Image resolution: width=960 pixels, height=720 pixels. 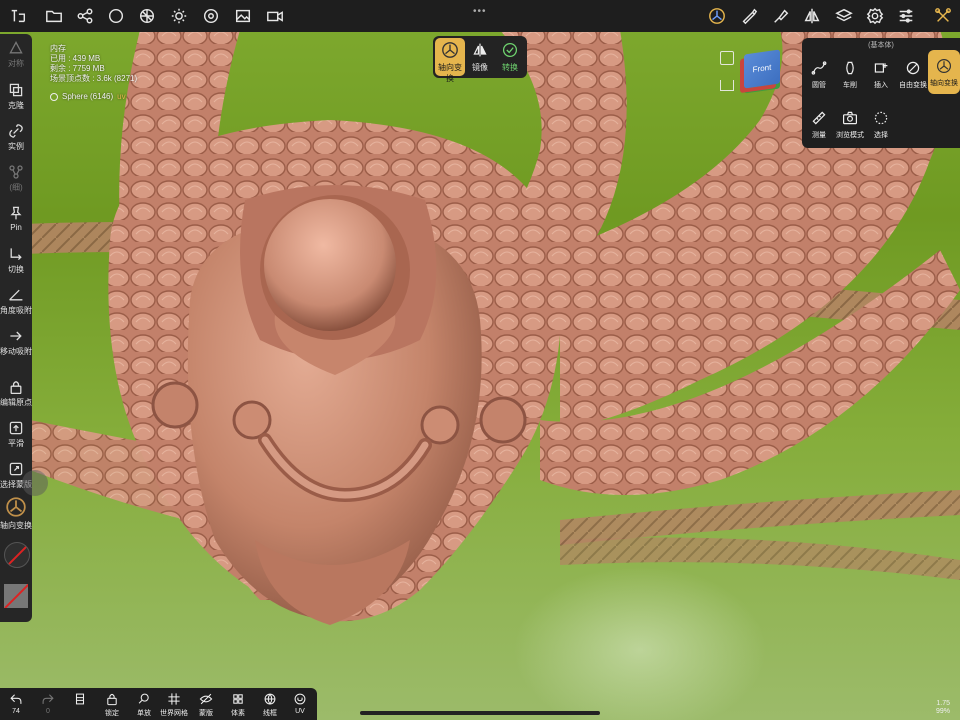 I want to click on switch-button: 切换, so click(x=16, y=260).